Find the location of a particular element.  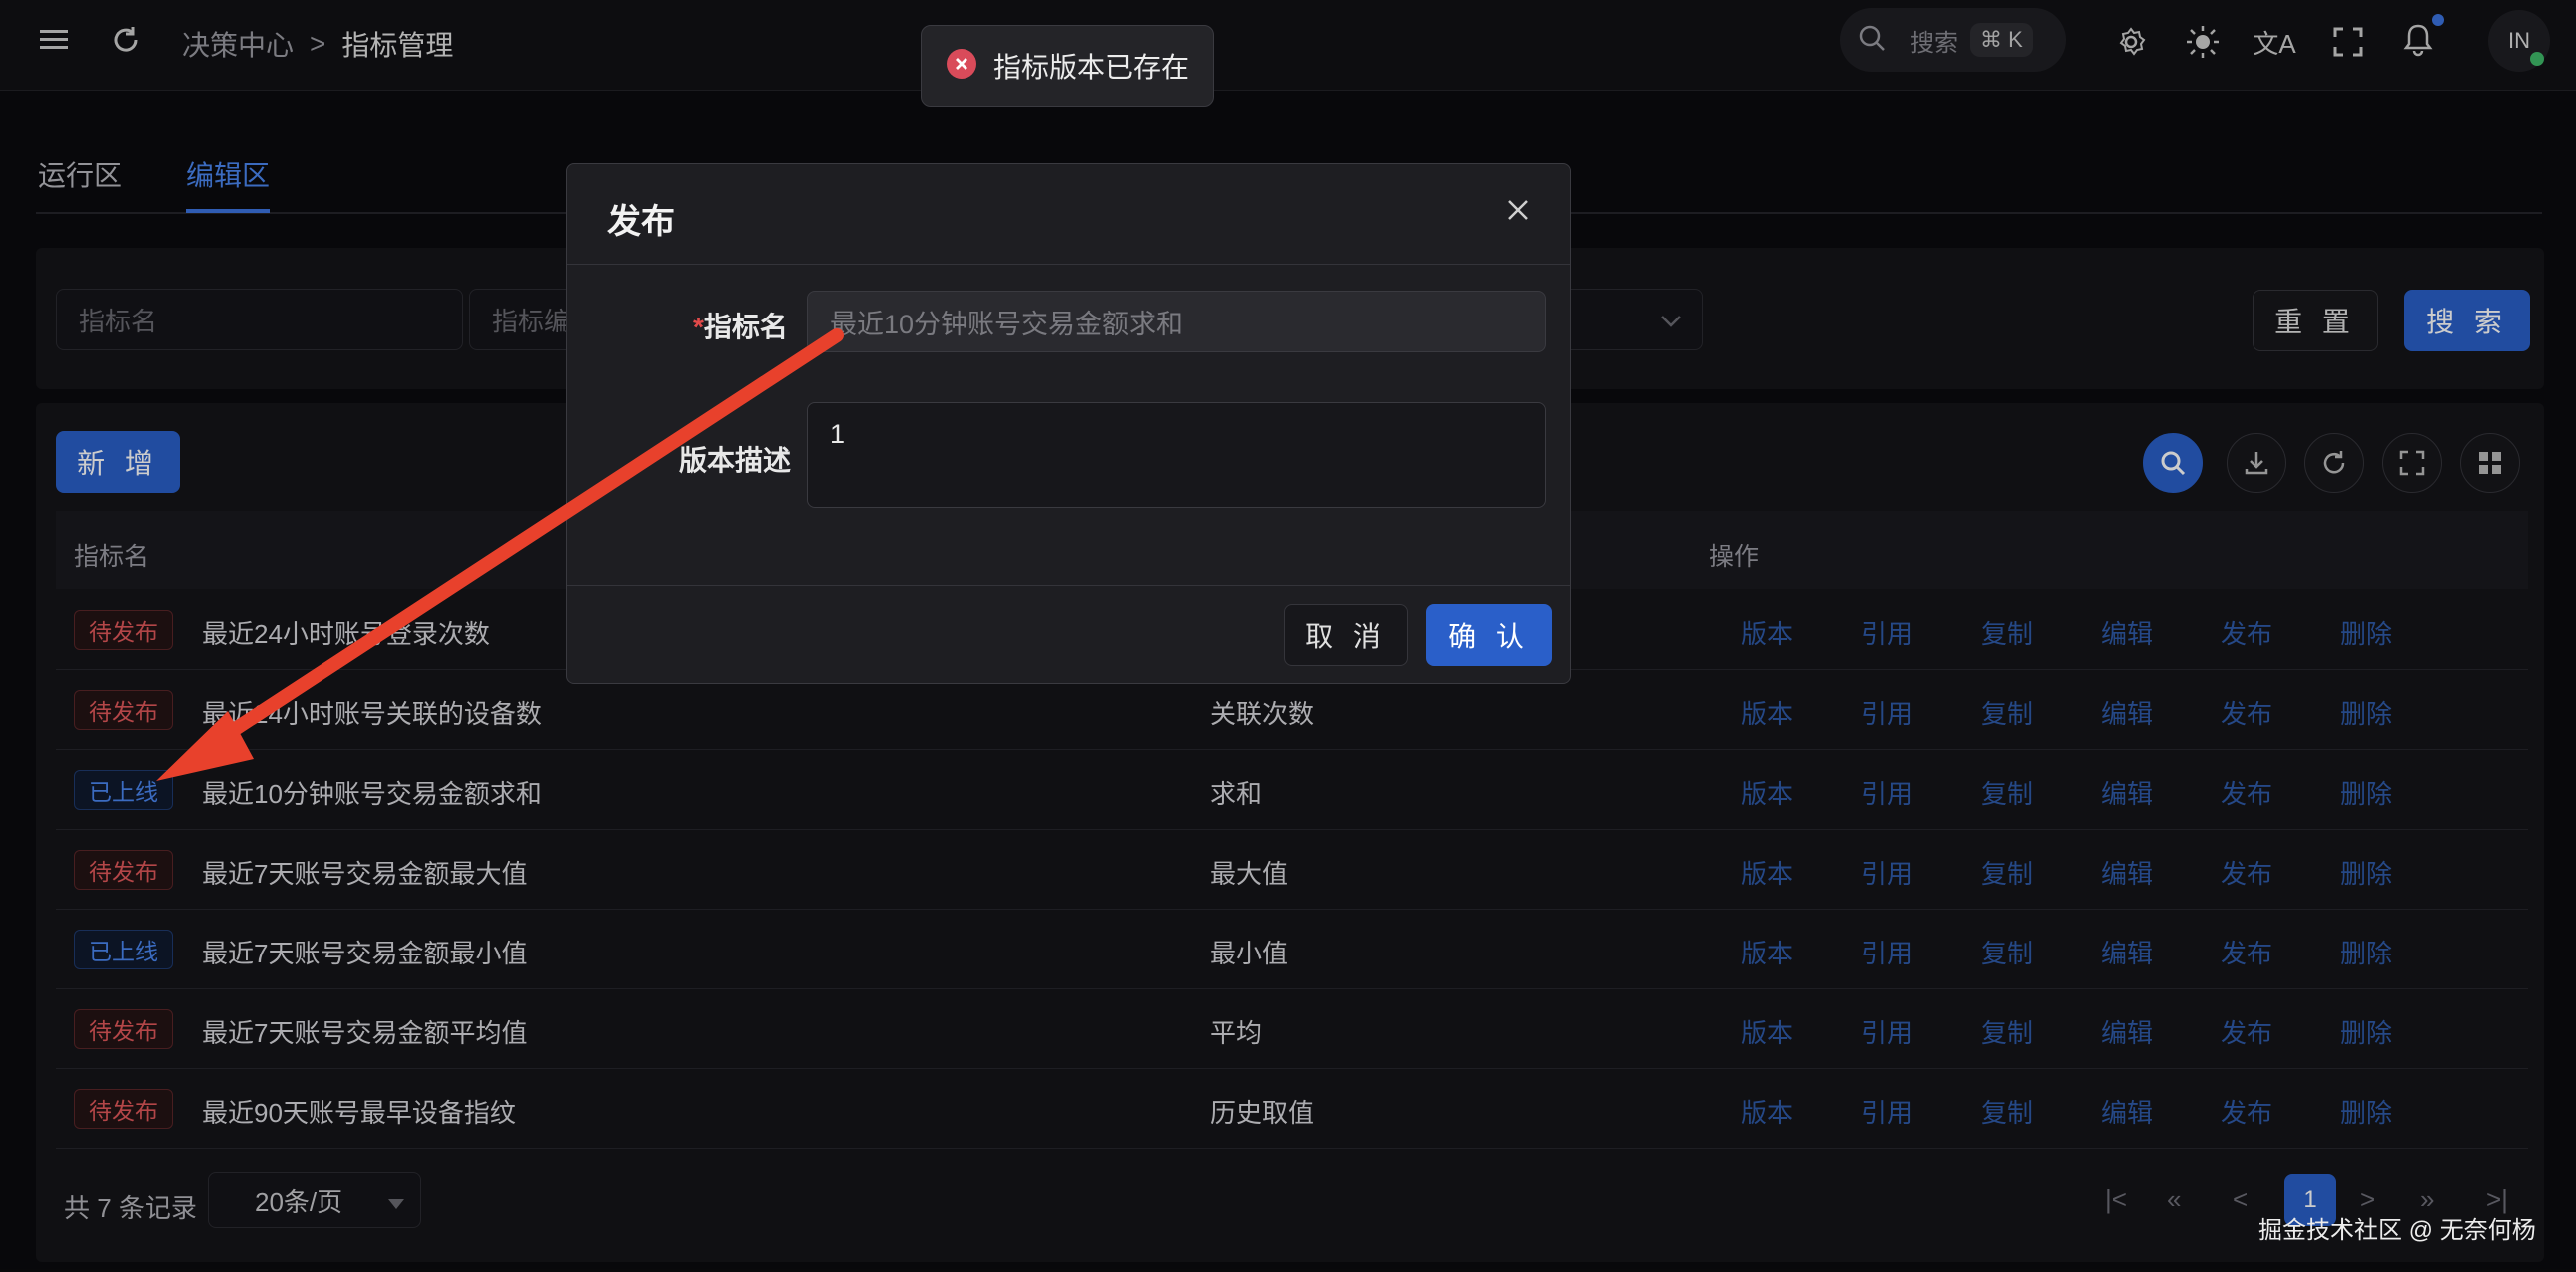

annotation-arrow is located at coordinates (500, 554).